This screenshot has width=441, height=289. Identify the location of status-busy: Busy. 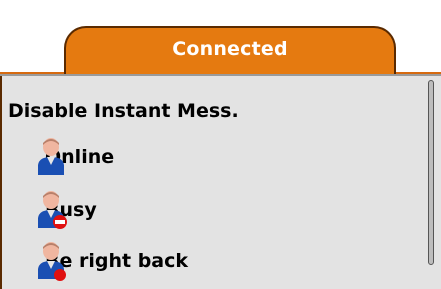
(66, 210).